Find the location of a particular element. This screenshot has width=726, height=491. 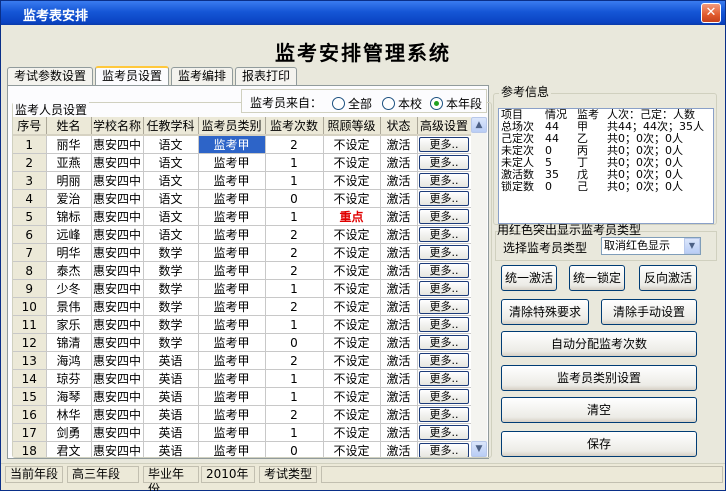

tab-report-print: 报表打印 is located at coordinates (266, 76).